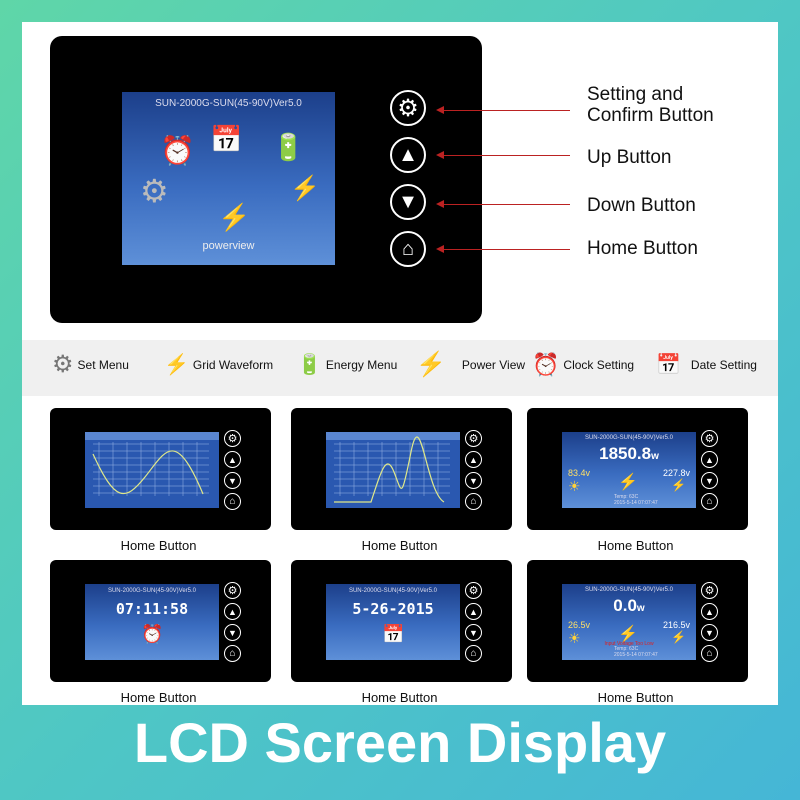 The width and height of the screenshot is (800, 800). What do you see at coordinates (723, 365) in the screenshot?
I see `legend-label: Date Setting` at bounding box center [723, 365].